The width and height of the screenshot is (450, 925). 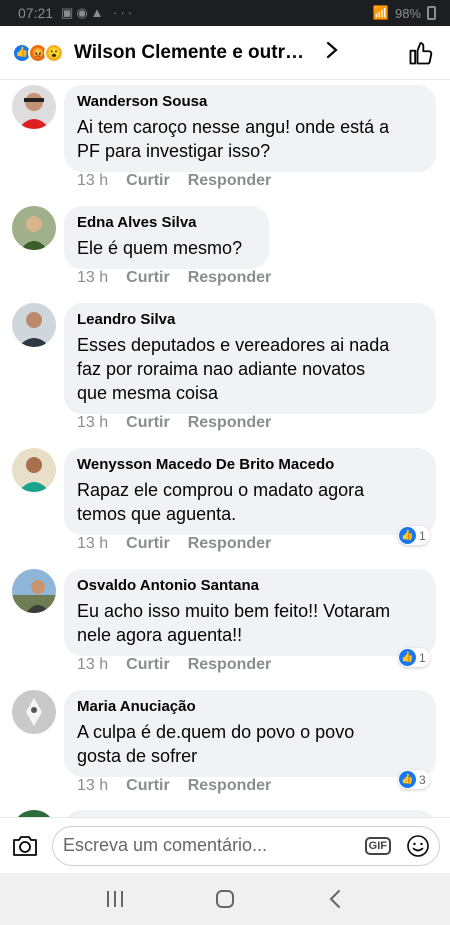 What do you see at coordinates (25, 846) in the screenshot?
I see `camera-icon` at bounding box center [25, 846].